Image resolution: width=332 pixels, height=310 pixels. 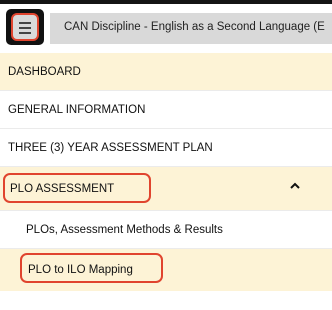 I want to click on nav-subitem-plo-methods: PLOs, Assessment Methods & Results, so click(x=166, y=230).